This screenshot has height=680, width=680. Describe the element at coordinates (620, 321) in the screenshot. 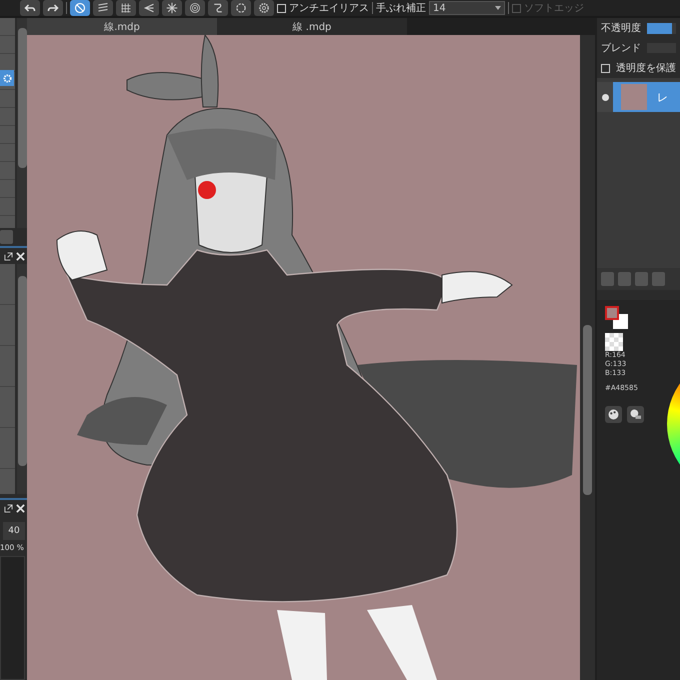

I see `background-color-swatch` at that location.